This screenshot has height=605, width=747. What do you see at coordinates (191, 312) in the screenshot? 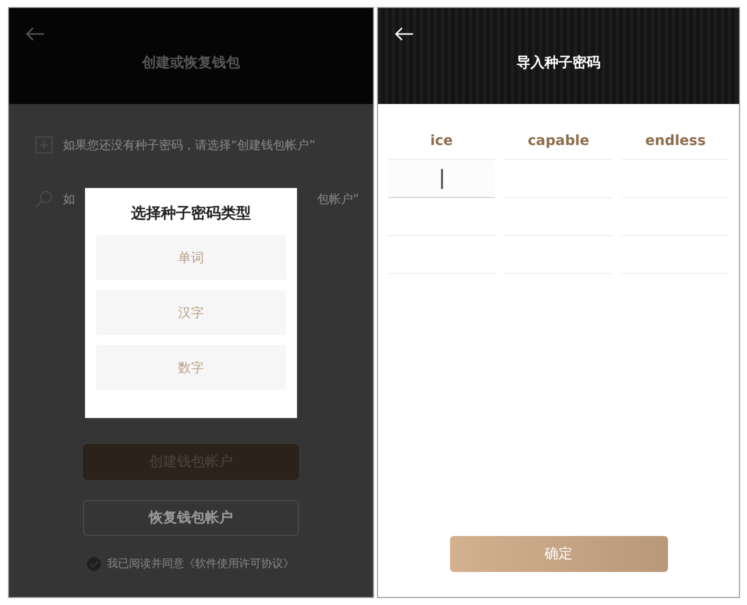
I see `option-button: 汉字` at bounding box center [191, 312].